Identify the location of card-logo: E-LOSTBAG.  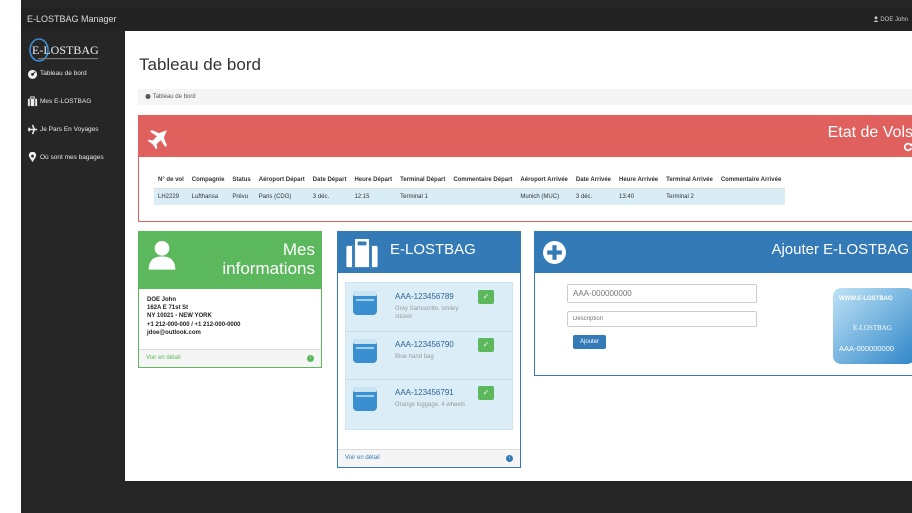
(872, 328).